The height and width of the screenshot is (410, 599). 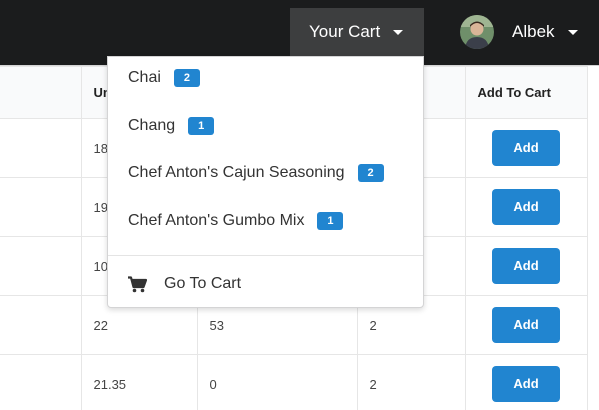 I want to click on your-cart-dropdown: Your Cart, so click(x=357, y=32).